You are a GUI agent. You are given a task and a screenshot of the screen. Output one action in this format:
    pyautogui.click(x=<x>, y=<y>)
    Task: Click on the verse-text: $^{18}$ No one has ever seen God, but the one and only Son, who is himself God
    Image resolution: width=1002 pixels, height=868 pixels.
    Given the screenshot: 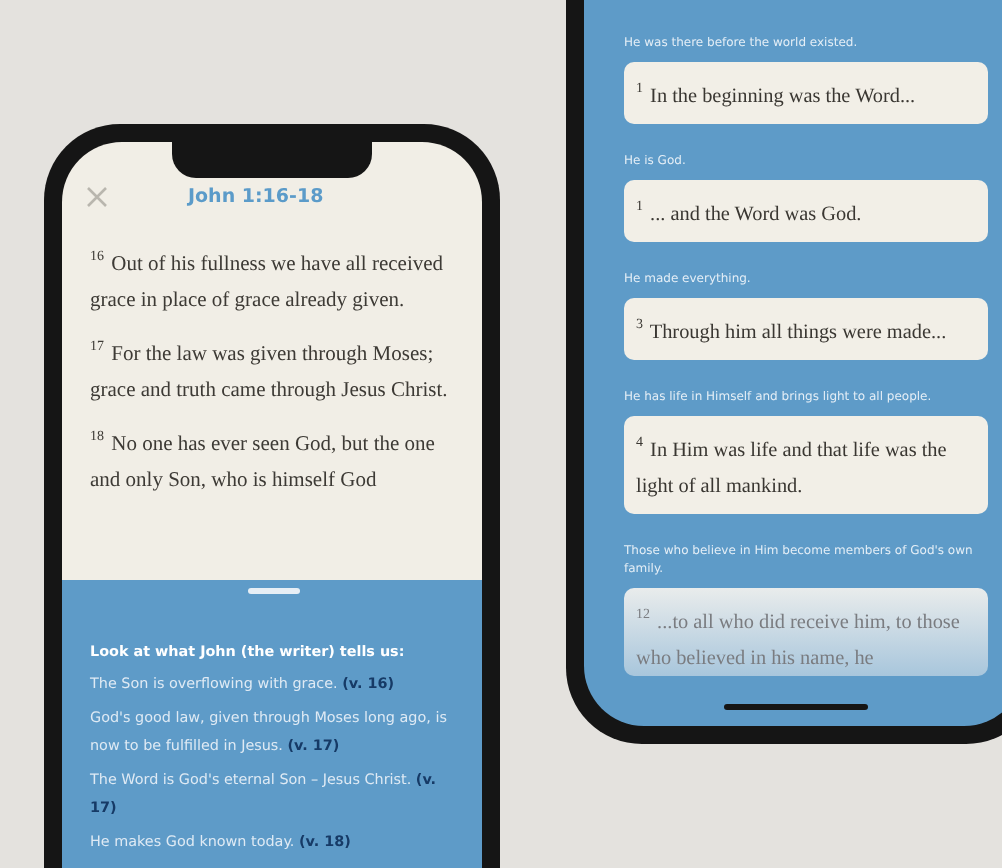 What is the action you would take?
    pyautogui.click(x=263, y=460)
    